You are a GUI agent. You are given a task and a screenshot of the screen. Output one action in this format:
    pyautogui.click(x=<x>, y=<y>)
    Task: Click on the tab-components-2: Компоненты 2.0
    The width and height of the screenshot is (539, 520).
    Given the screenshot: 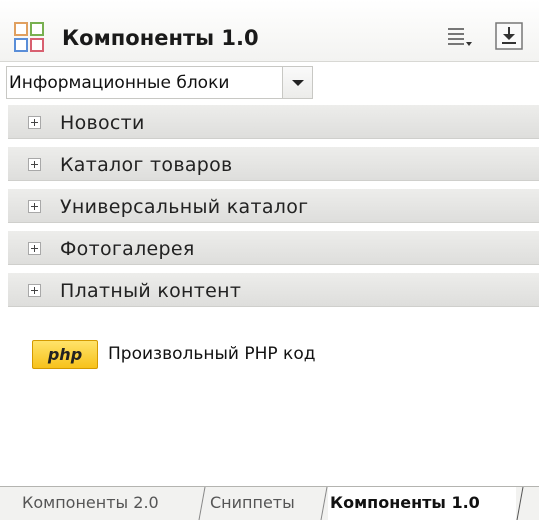 What is the action you would take?
    pyautogui.click(x=106, y=503)
    